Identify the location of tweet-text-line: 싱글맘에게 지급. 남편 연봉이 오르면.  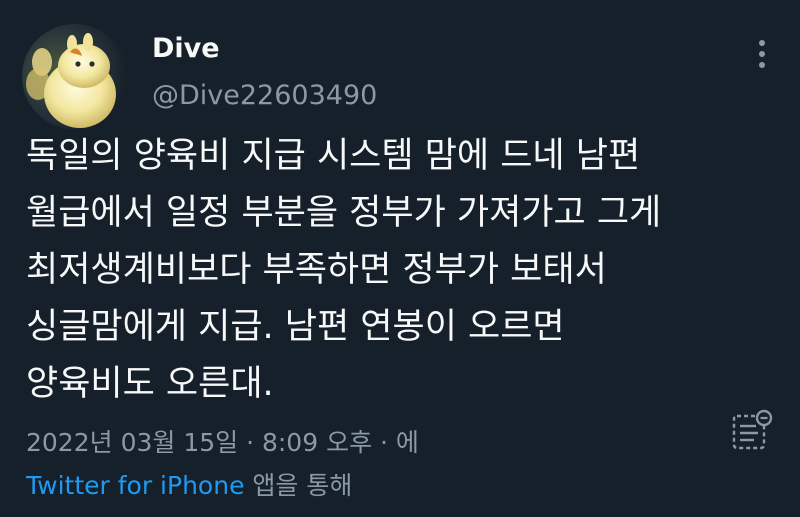
(295, 327).